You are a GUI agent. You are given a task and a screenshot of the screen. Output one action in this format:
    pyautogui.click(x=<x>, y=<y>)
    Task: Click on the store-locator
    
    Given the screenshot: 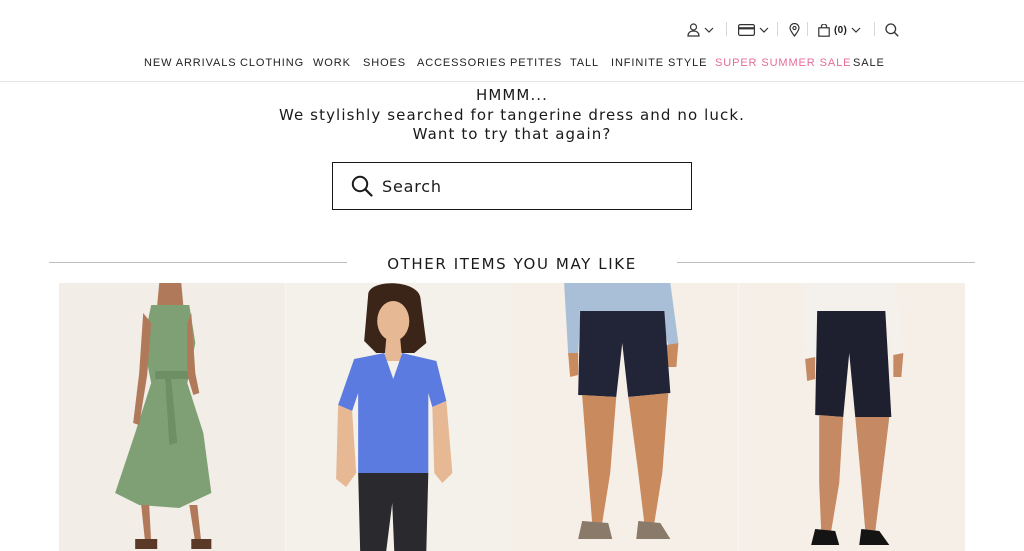 What is the action you would take?
    pyautogui.click(x=794, y=30)
    